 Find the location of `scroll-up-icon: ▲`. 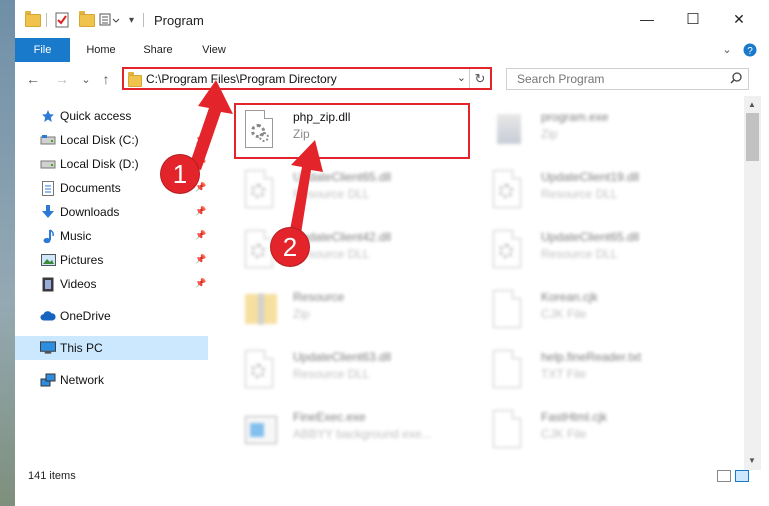

scroll-up-icon: ▲ is located at coordinates (752, 104).